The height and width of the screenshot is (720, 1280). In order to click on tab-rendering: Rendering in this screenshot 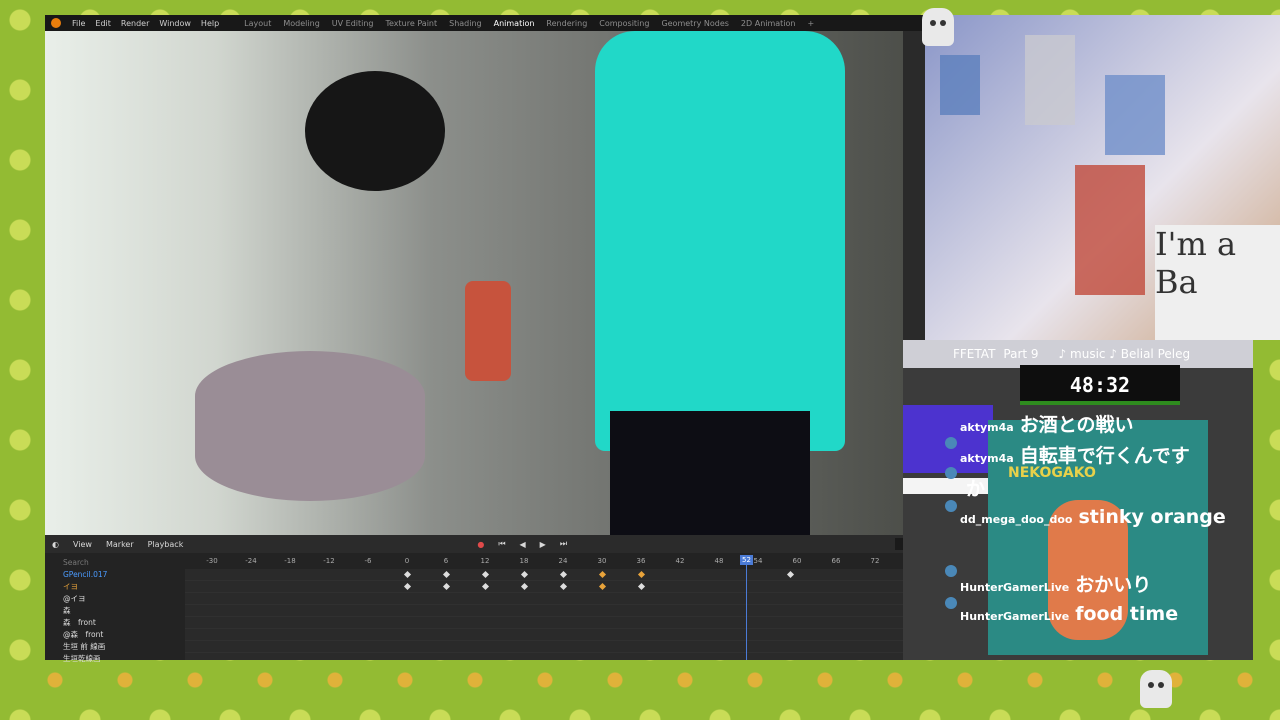, I will do `click(566, 23)`.